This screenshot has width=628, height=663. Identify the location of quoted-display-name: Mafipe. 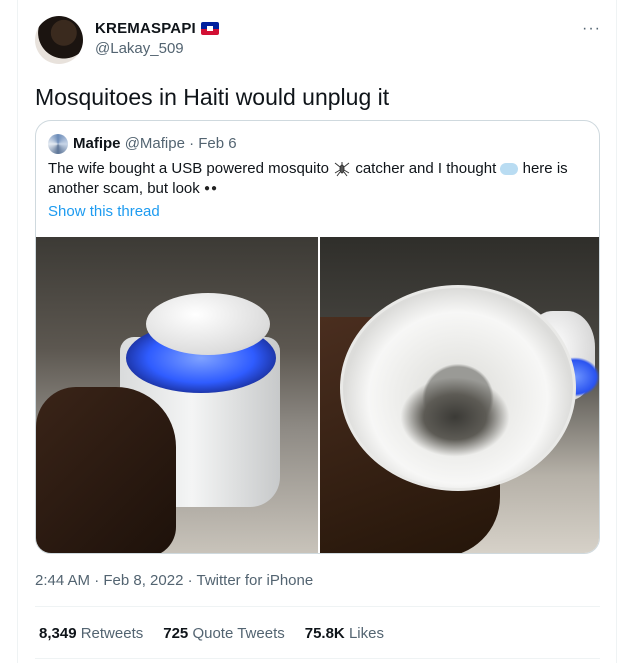
(97, 143).